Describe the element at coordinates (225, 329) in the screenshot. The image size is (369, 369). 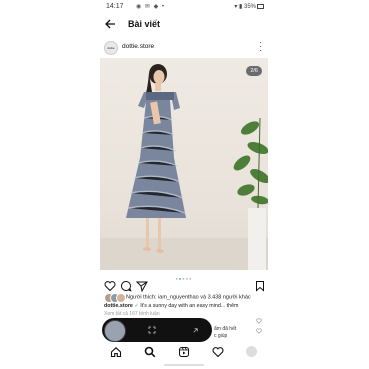
I see `comment-text-1: ẩm đã hết` at that location.